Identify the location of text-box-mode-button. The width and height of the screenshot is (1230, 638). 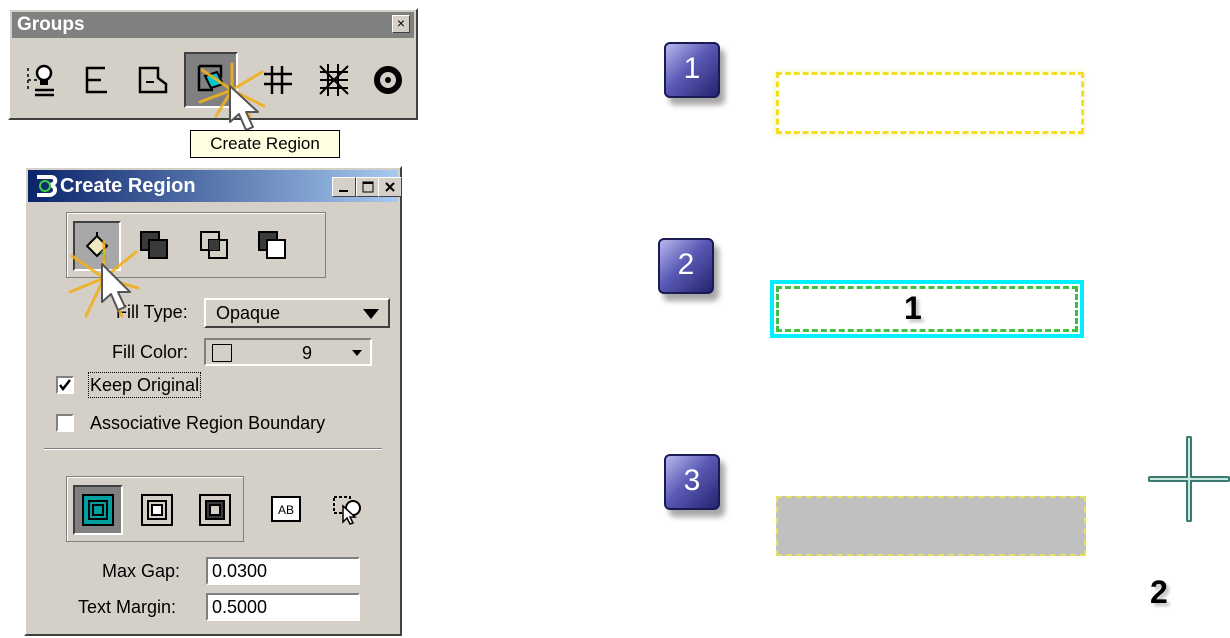
(157, 510).